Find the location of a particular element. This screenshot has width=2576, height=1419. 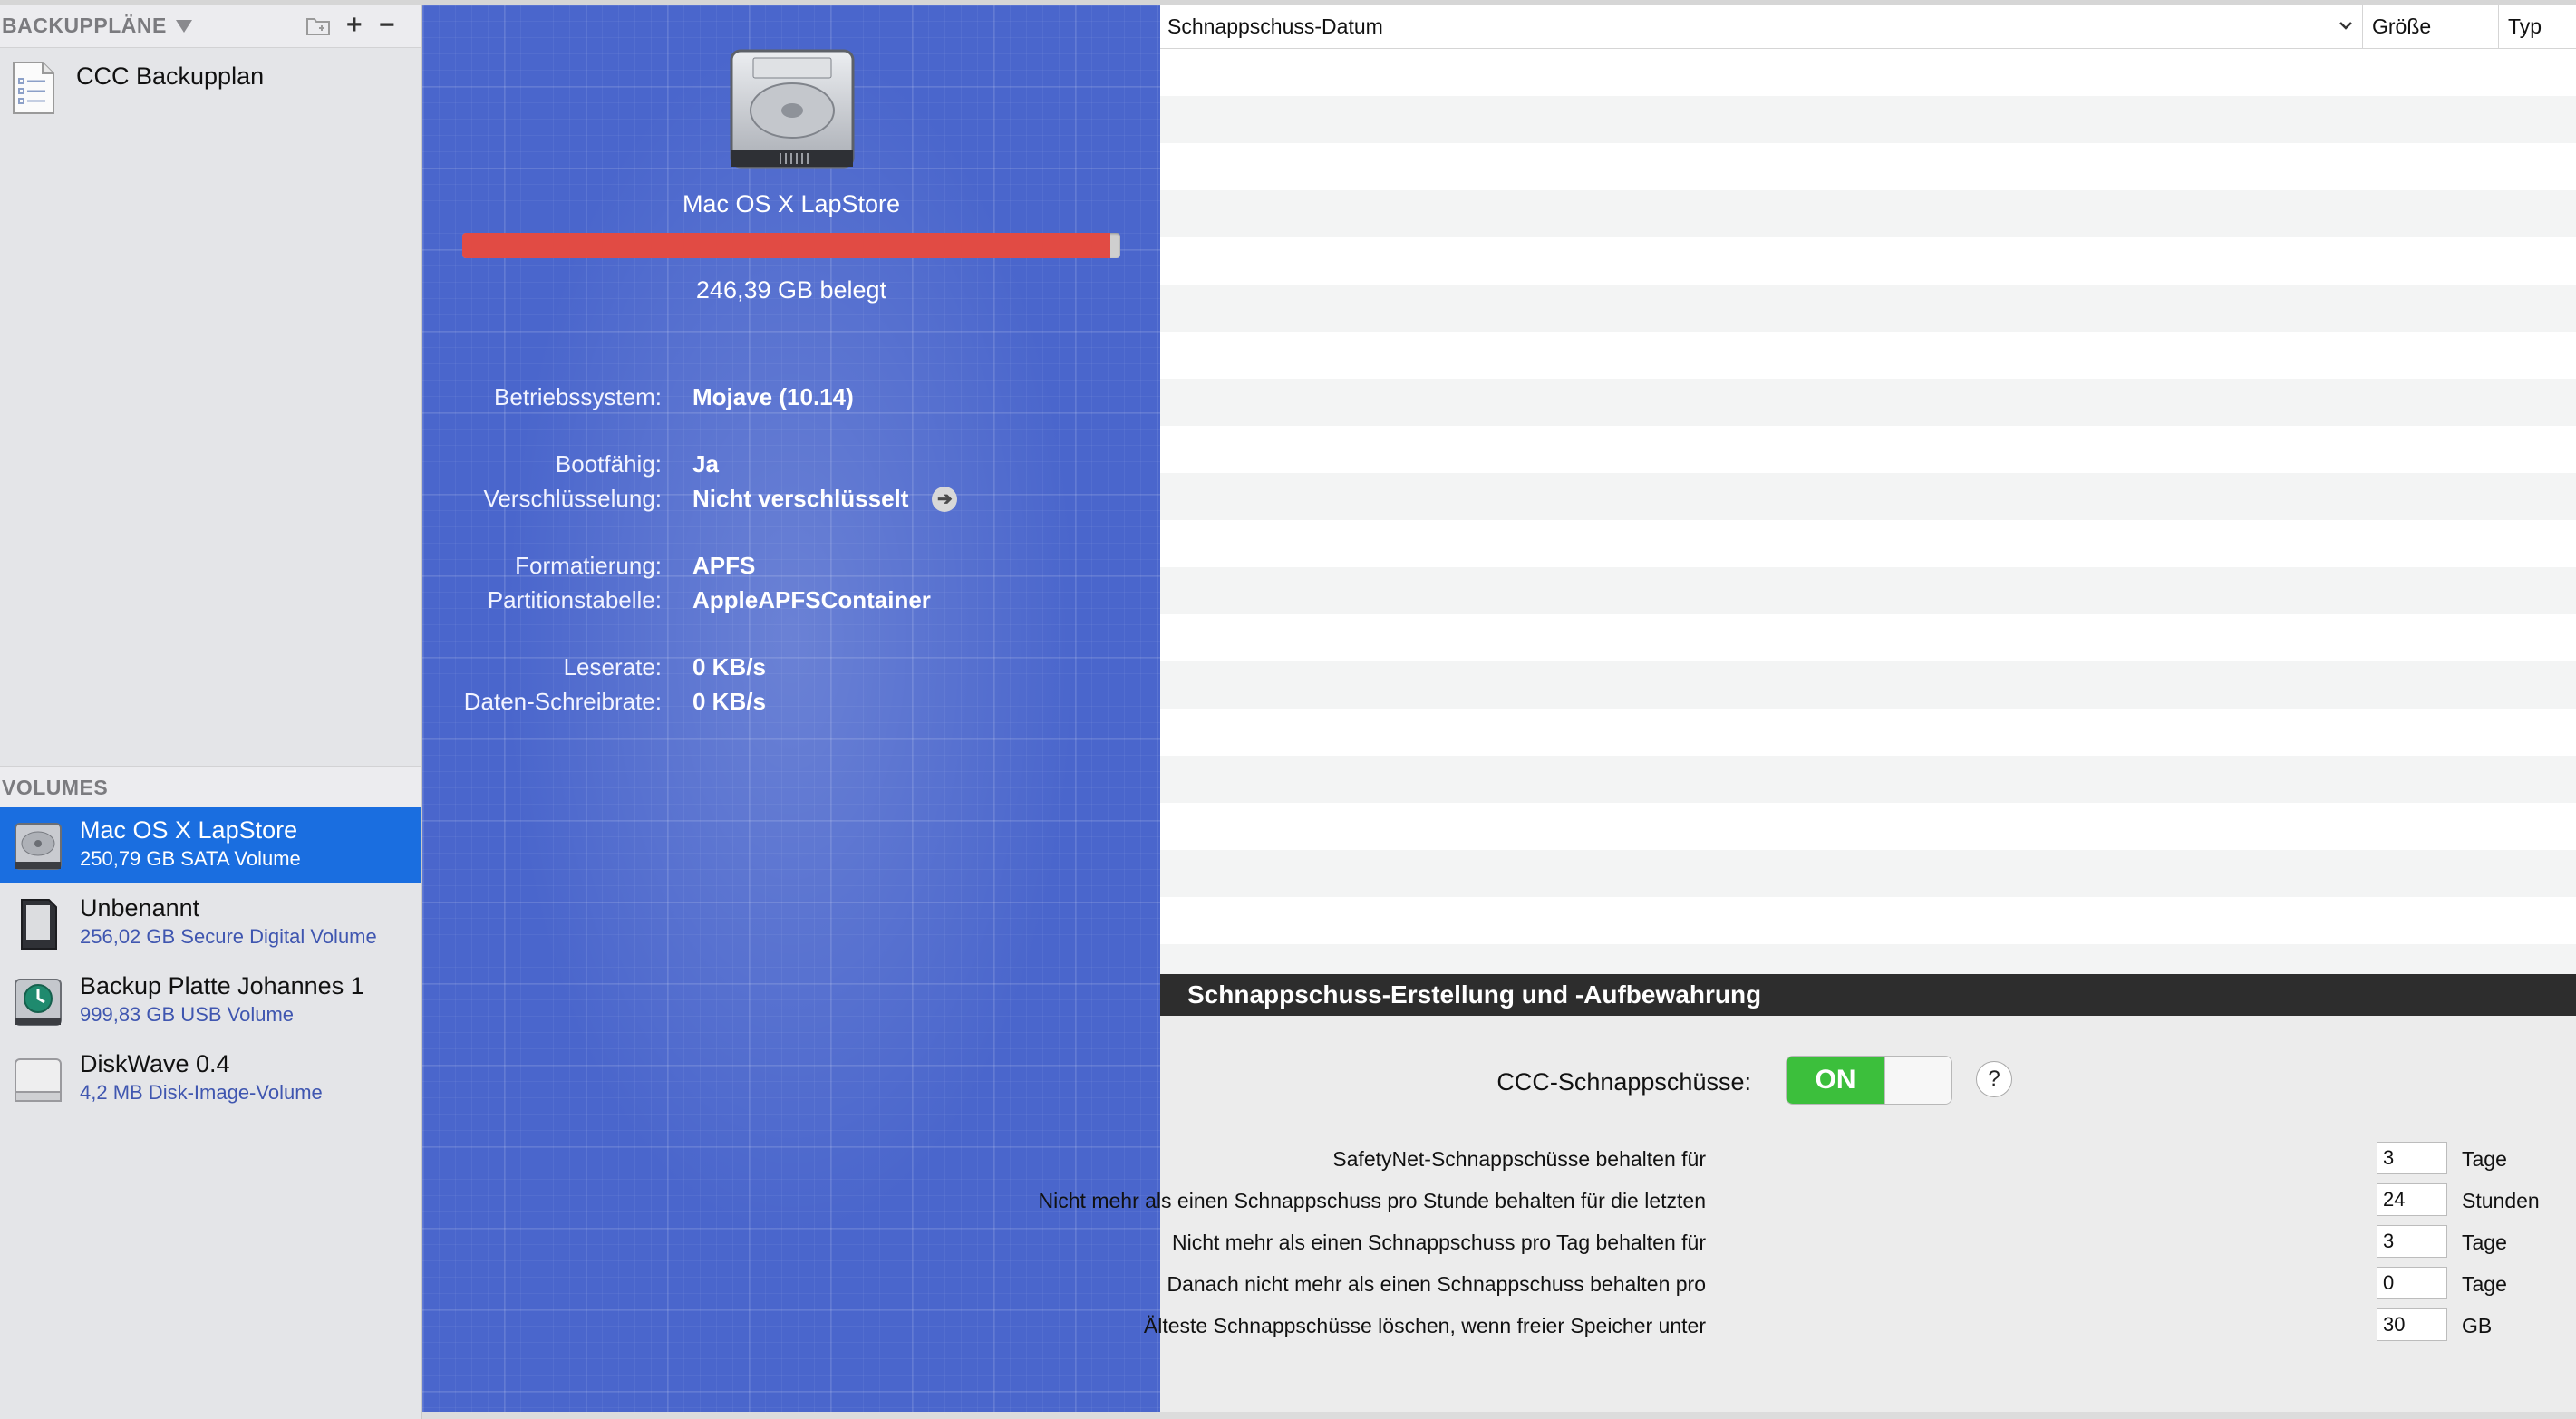

info-row-os: Betriebssystem: Mojave (10.14) is located at coordinates (791, 401).